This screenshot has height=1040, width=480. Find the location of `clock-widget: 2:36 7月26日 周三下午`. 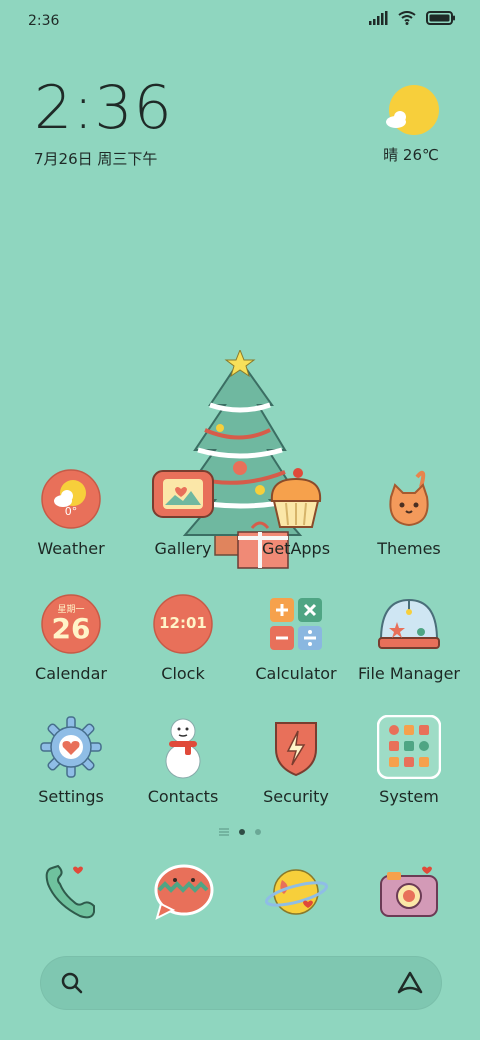

clock-widget: 2:36 7月26日 周三下午 is located at coordinates (103, 123).